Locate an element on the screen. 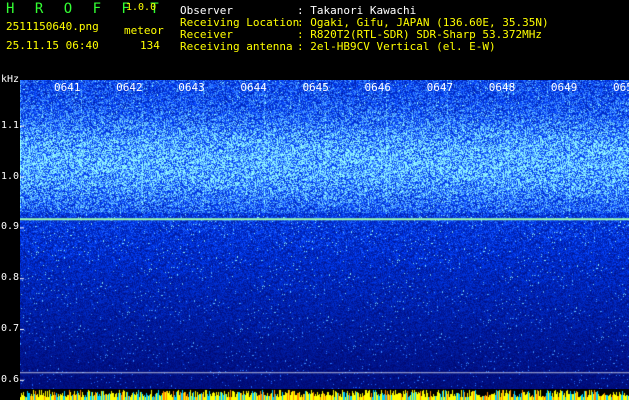 The width and height of the screenshot is (629, 400). freq-tick-0.6: 0.6 is located at coordinates (10, 379).